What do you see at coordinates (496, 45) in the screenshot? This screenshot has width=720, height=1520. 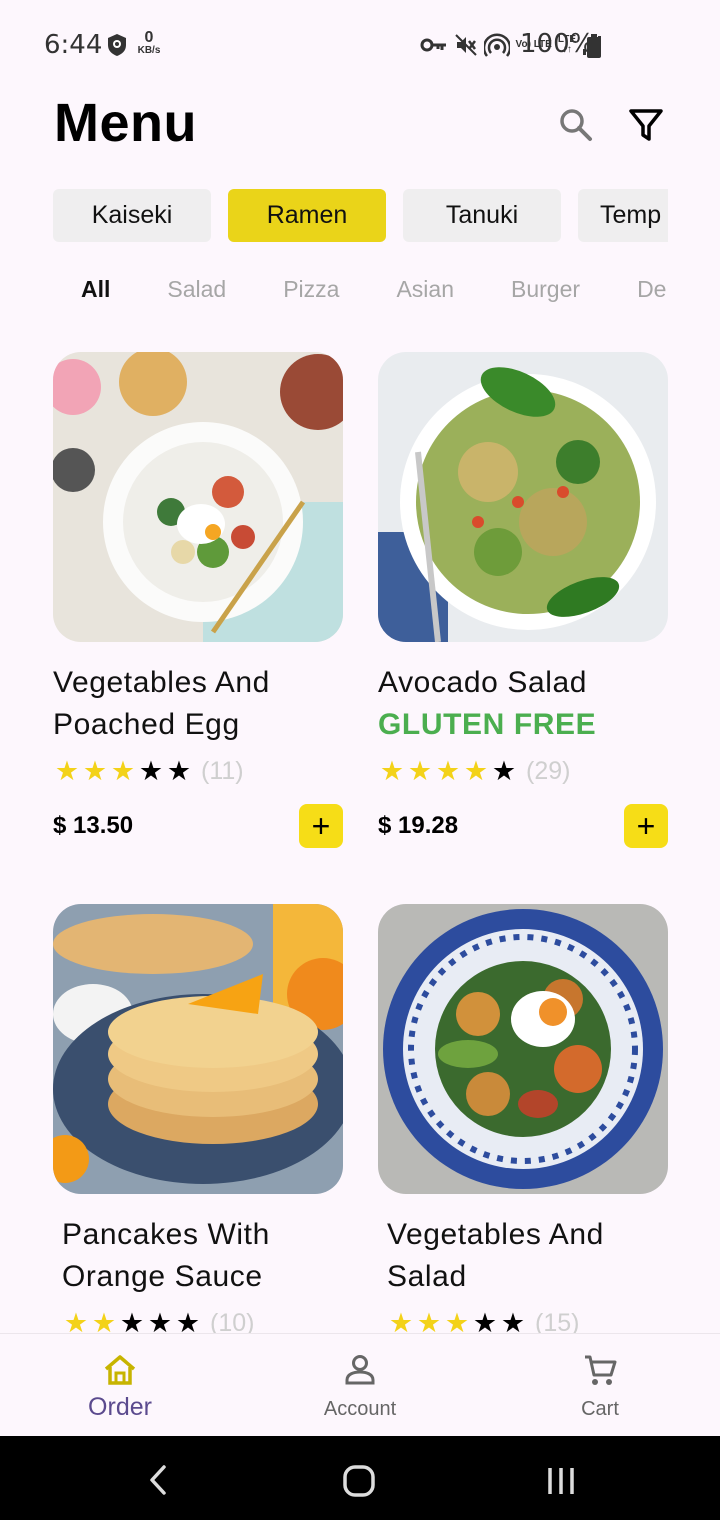 I see `hotspot-icon` at bounding box center [496, 45].